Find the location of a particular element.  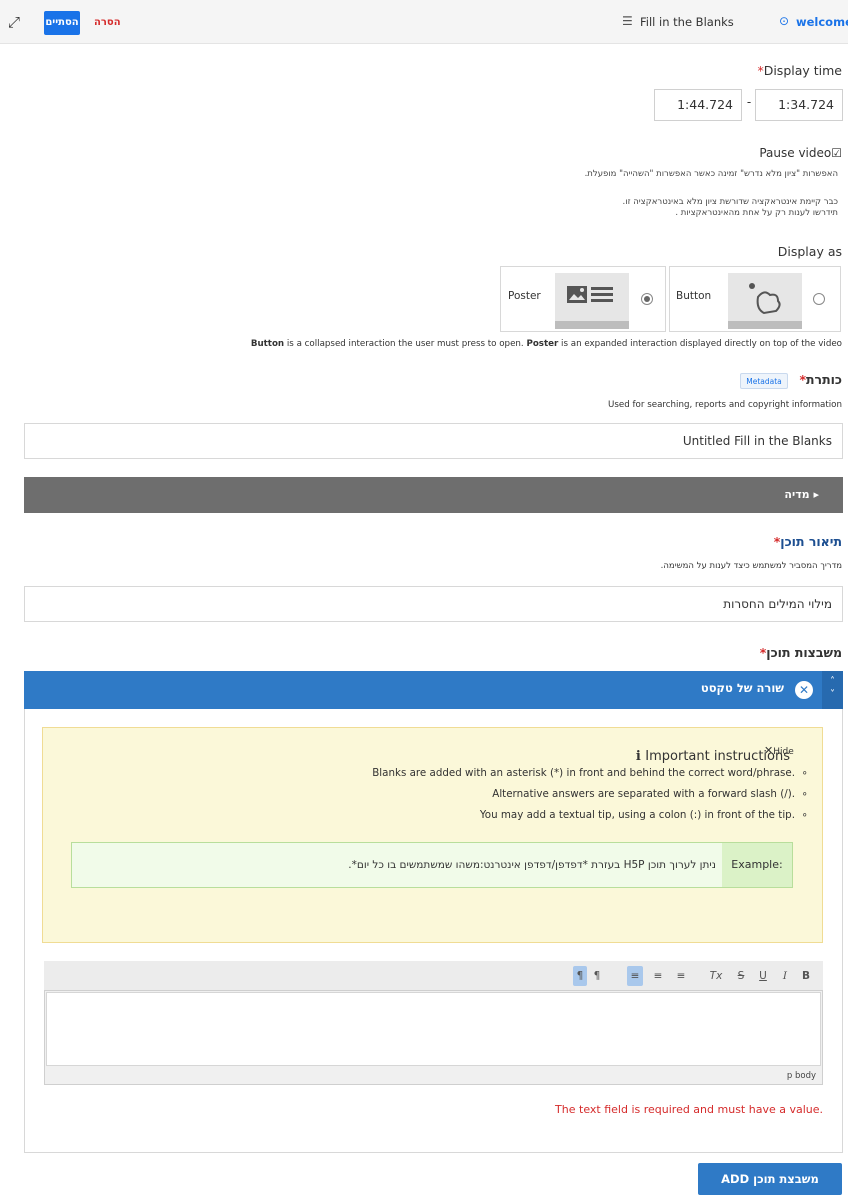

finish-button: הסתיים is located at coordinates (62, 23).